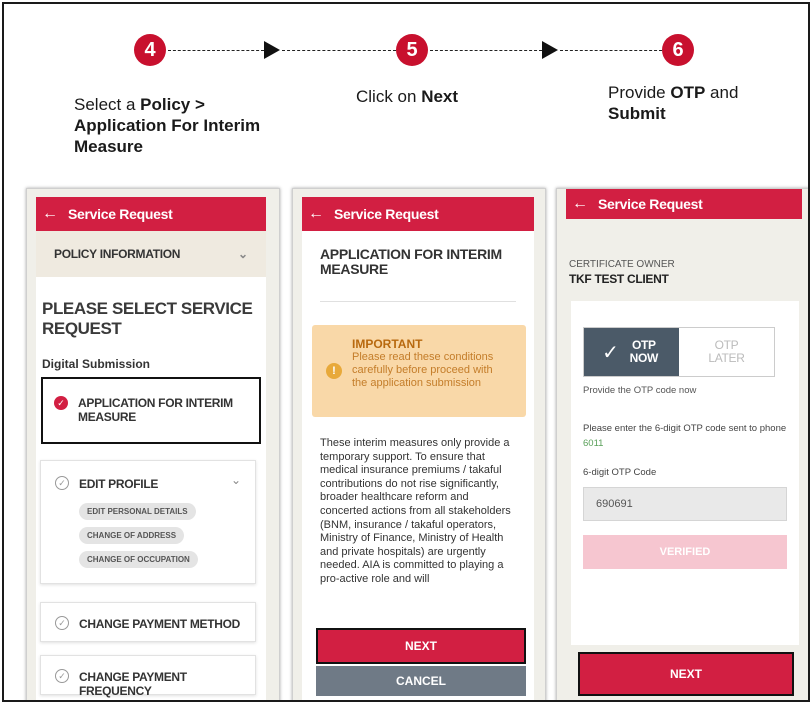  I want to click on chip-edit-personal-details: EDIT PERSONAL DETAILS, so click(137, 511).